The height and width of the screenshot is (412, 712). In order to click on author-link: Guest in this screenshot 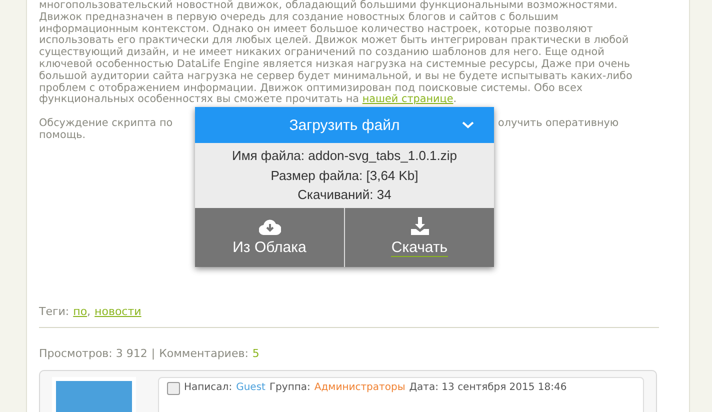, I will do `click(251, 388)`.